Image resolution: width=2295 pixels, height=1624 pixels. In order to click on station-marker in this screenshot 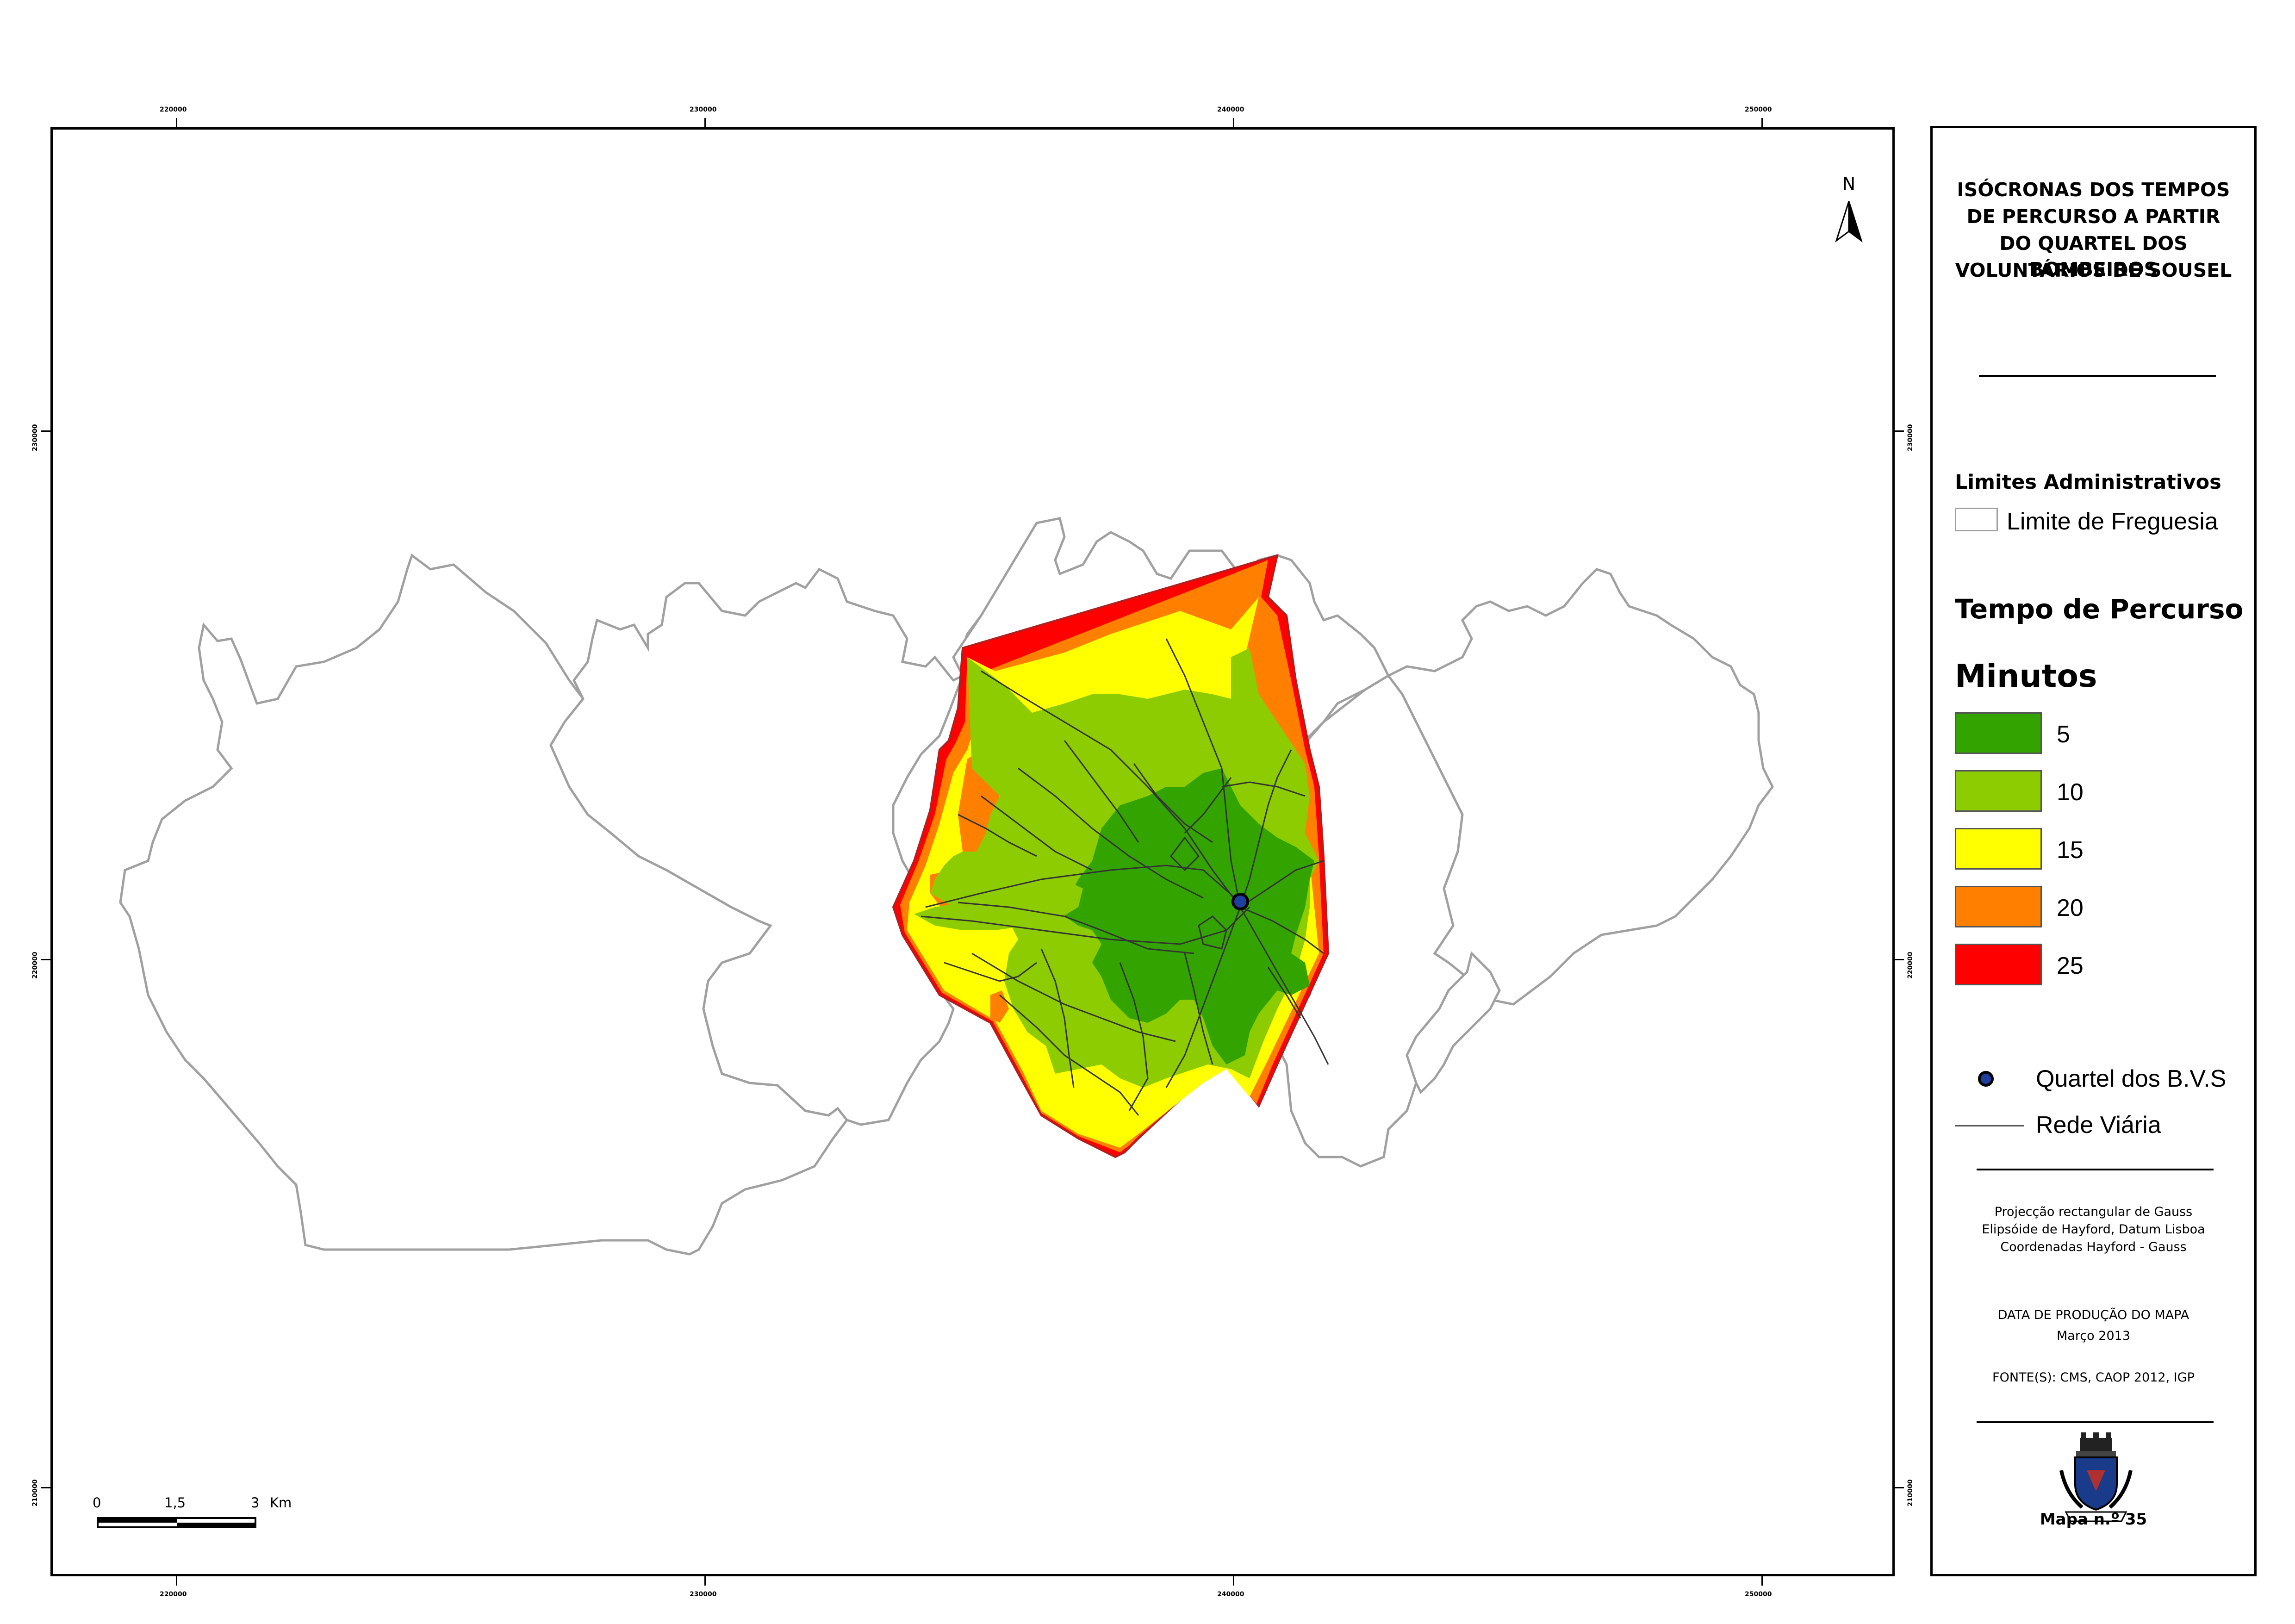, I will do `click(1240, 901)`.